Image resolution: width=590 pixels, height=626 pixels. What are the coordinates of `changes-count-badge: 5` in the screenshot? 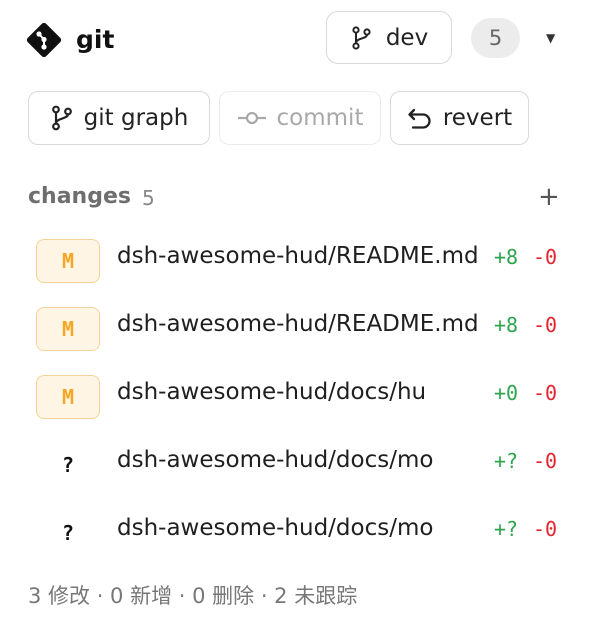 It's located at (495, 38).